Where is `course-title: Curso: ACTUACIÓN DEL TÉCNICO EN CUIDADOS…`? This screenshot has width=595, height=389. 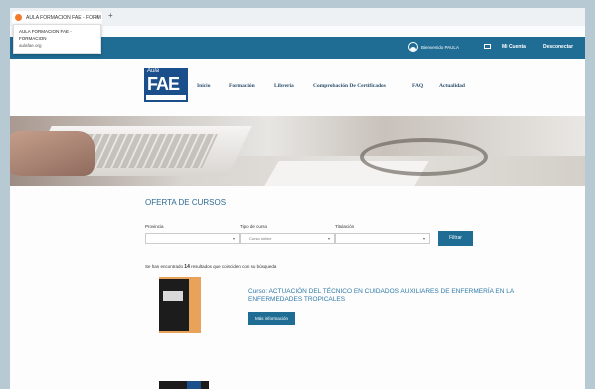 course-title: Curso: ACTUACIÓN DEL TÉCNICO EN CUIDADOS… is located at coordinates (388, 296).